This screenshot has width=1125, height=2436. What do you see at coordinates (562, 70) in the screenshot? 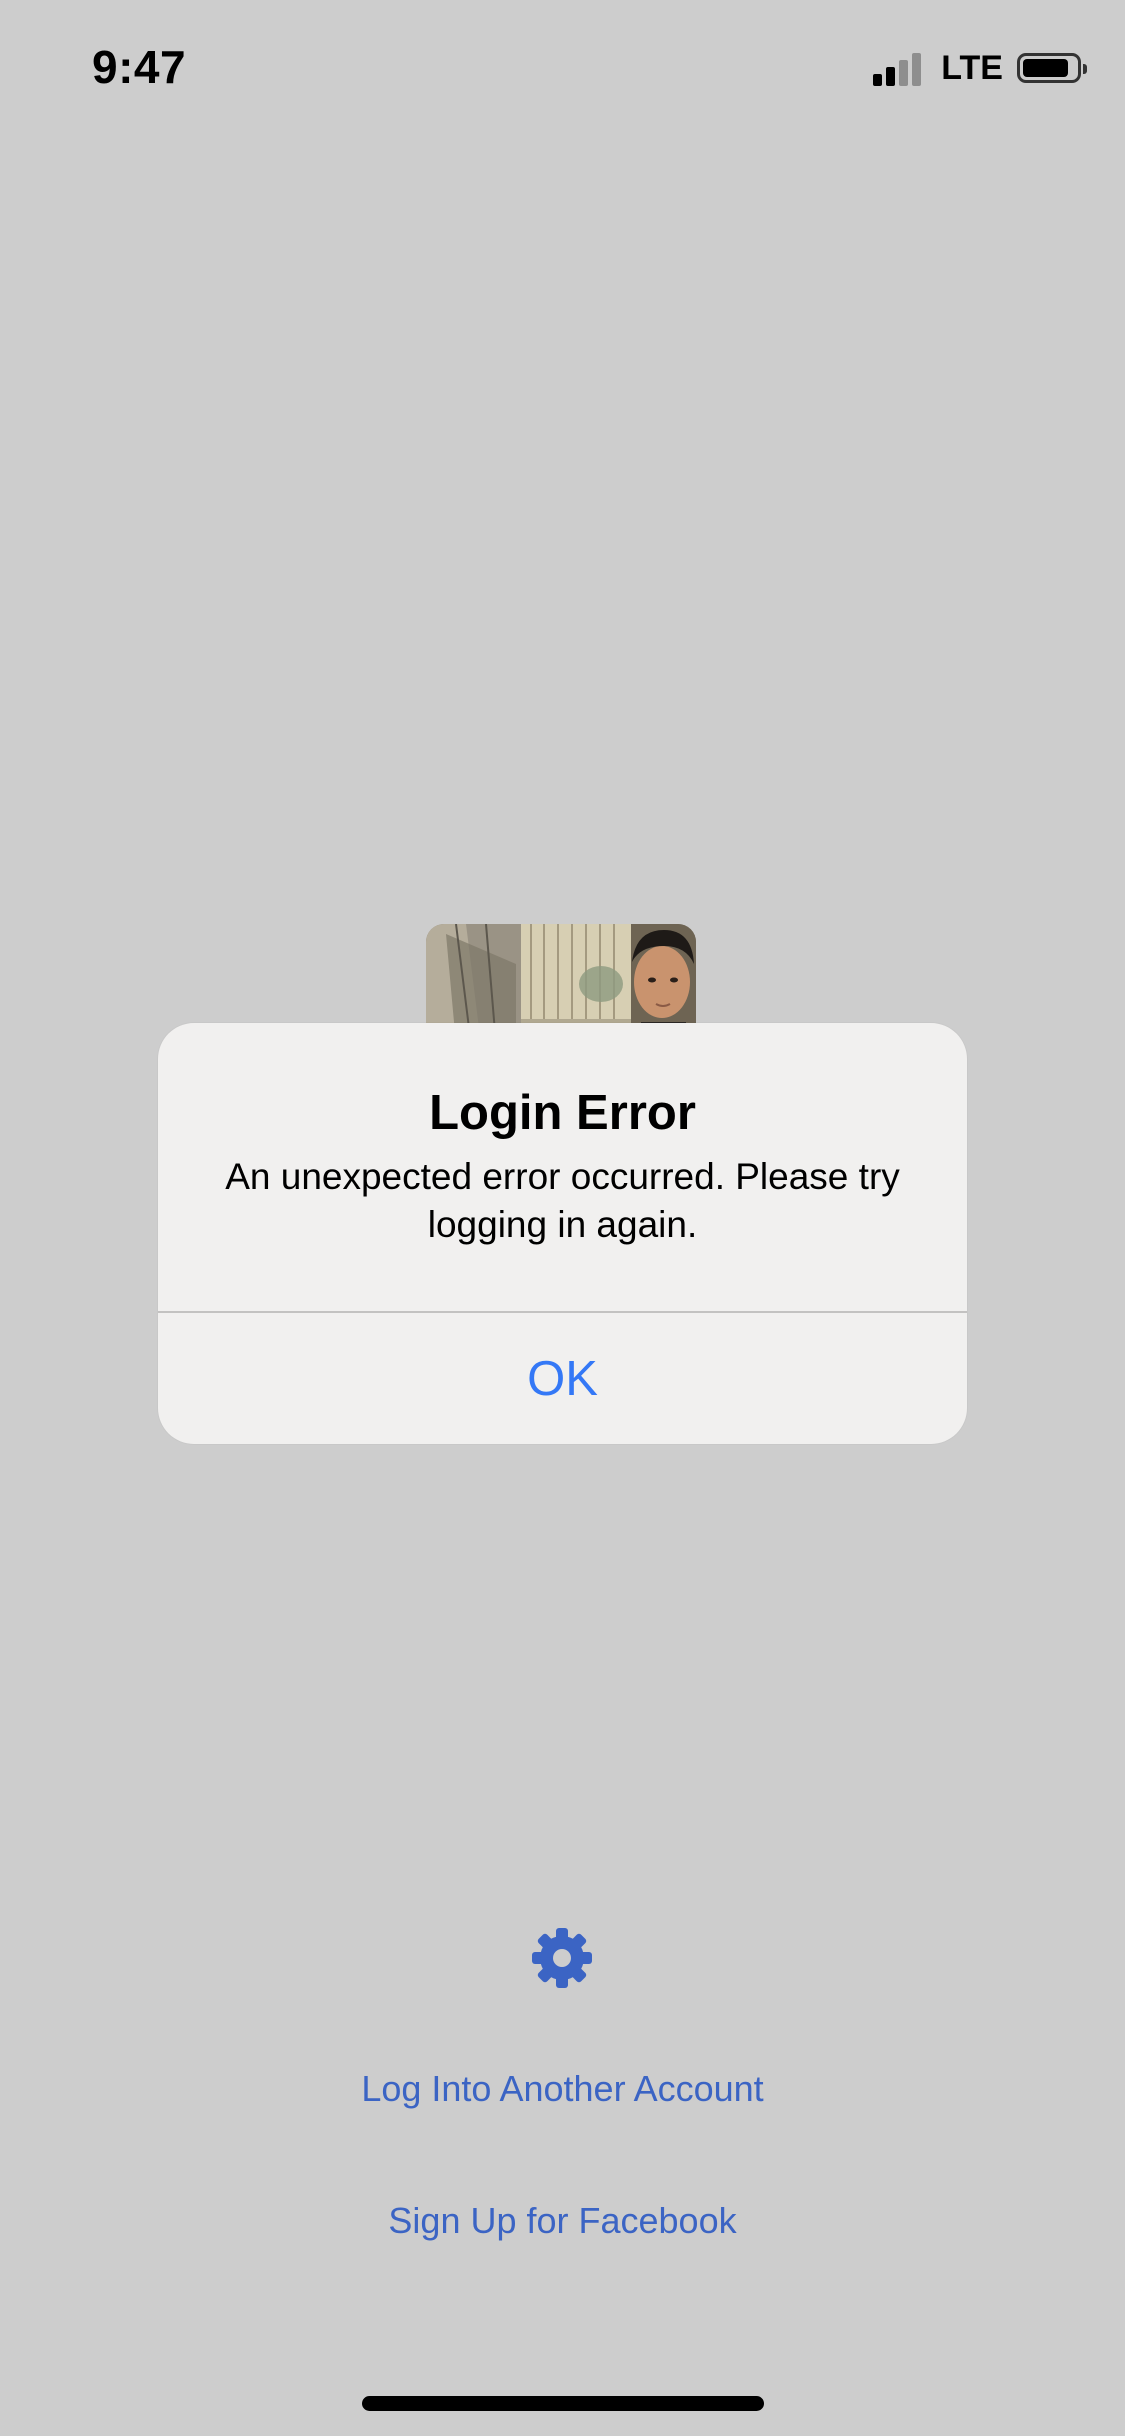
I see `status-bar: 9:47 LTE` at bounding box center [562, 70].